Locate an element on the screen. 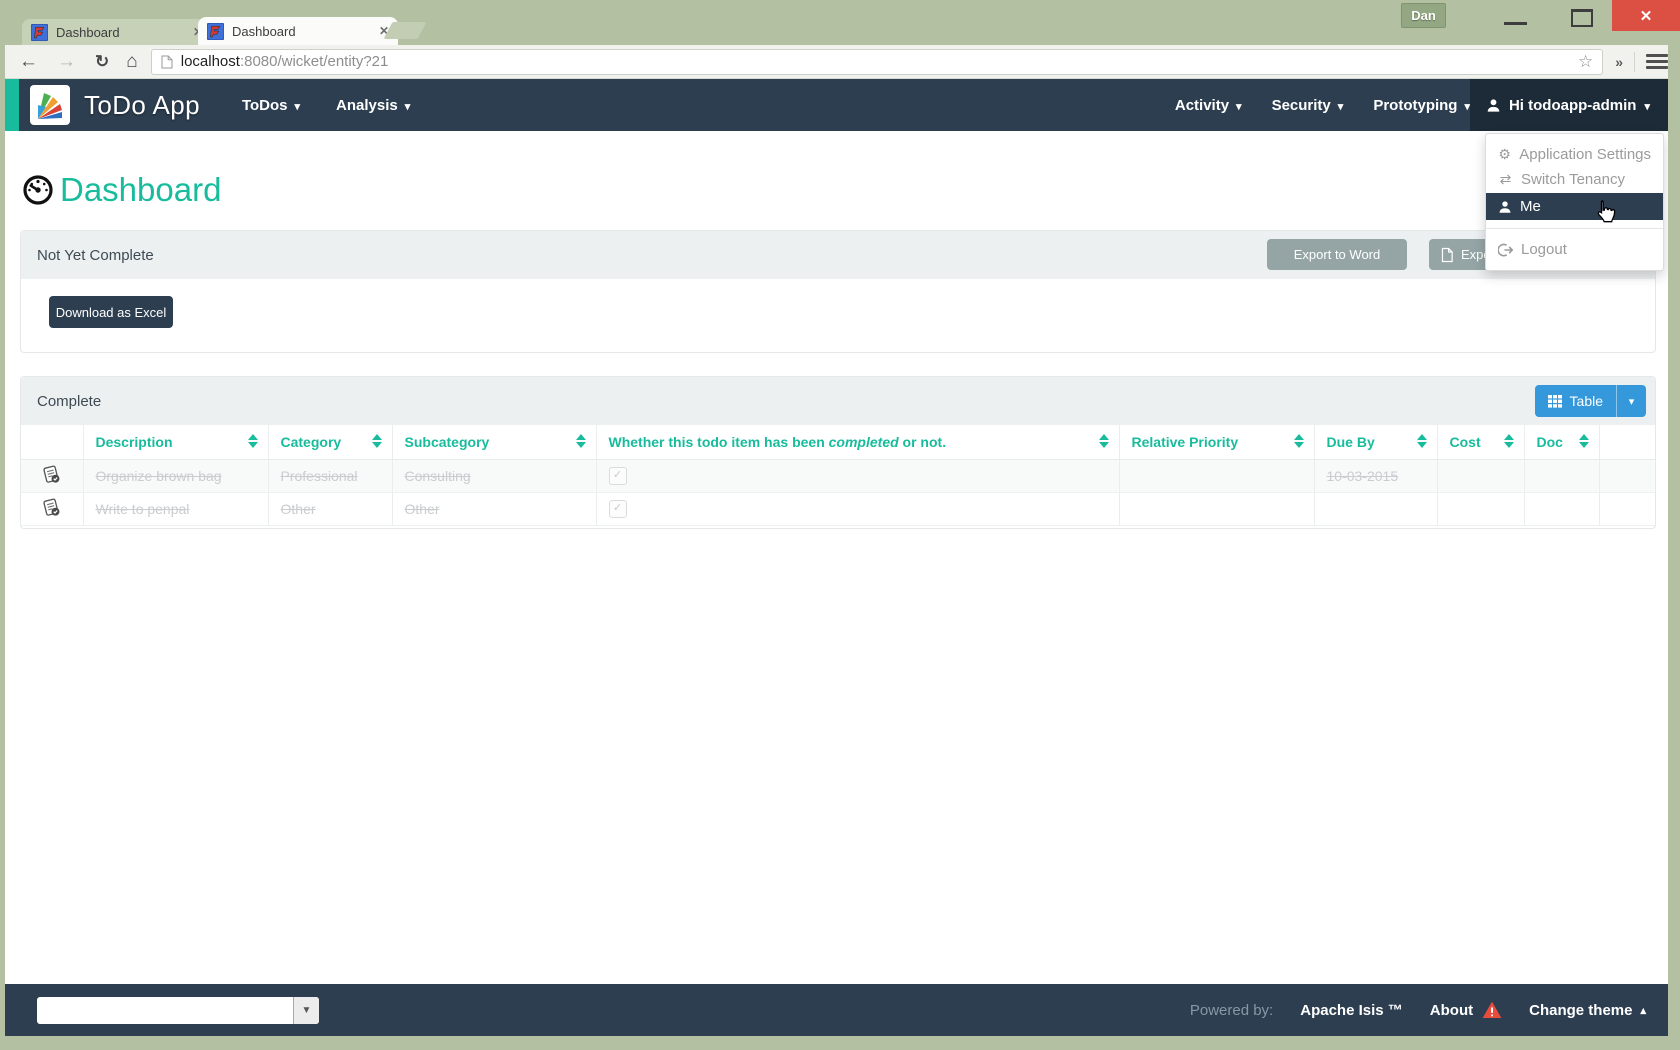 The height and width of the screenshot is (1050, 1680). logo-fan-icon is located at coordinates (50, 106).